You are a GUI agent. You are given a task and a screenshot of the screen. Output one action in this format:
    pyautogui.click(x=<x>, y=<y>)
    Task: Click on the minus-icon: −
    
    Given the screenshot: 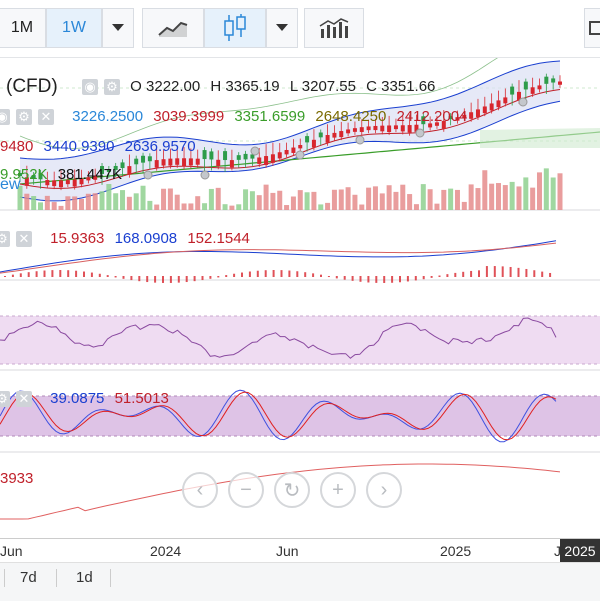 What is the action you would take?
    pyautogui.click(x=246, y=489)
    